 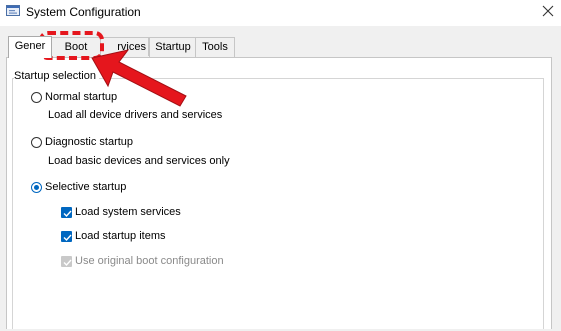 I want to click on tab-tools: Tools, so click(x=215, y=47).